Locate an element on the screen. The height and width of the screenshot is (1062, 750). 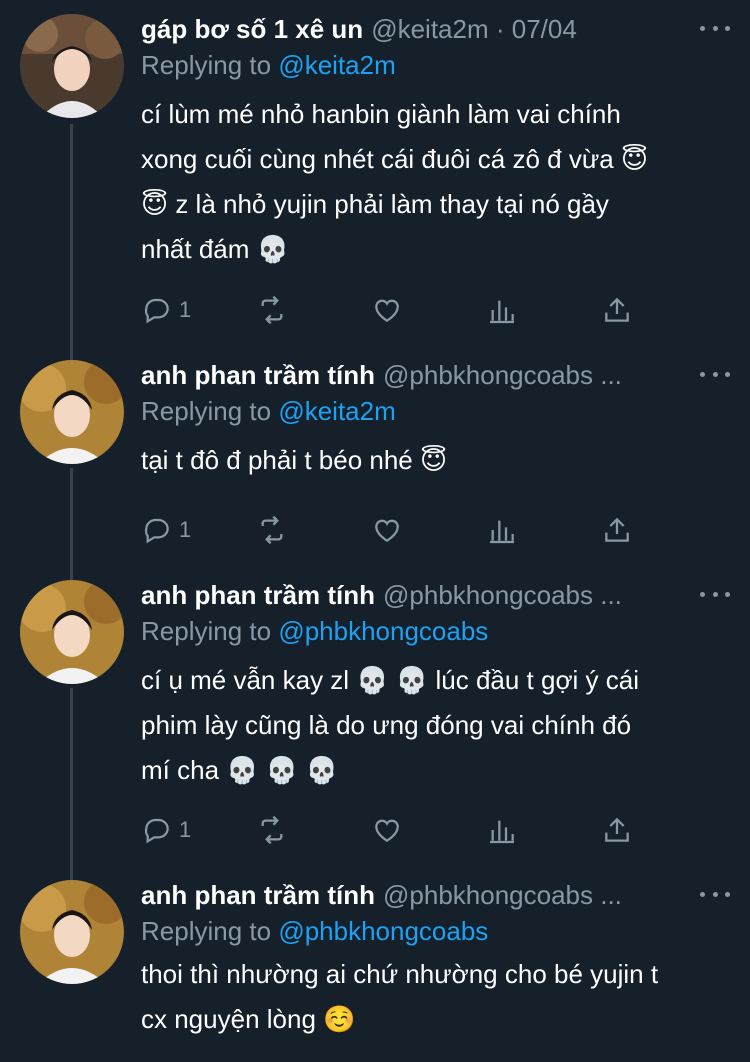
tweet-header: gáp bơ số 1 xê un @keita2m · 07/04 is located at coordinates (435, 31).